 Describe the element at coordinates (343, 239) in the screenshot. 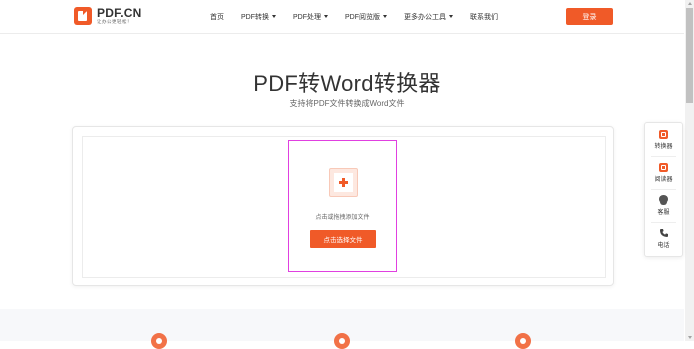

I see `choose-file-button: 点击选择文件` at that location.